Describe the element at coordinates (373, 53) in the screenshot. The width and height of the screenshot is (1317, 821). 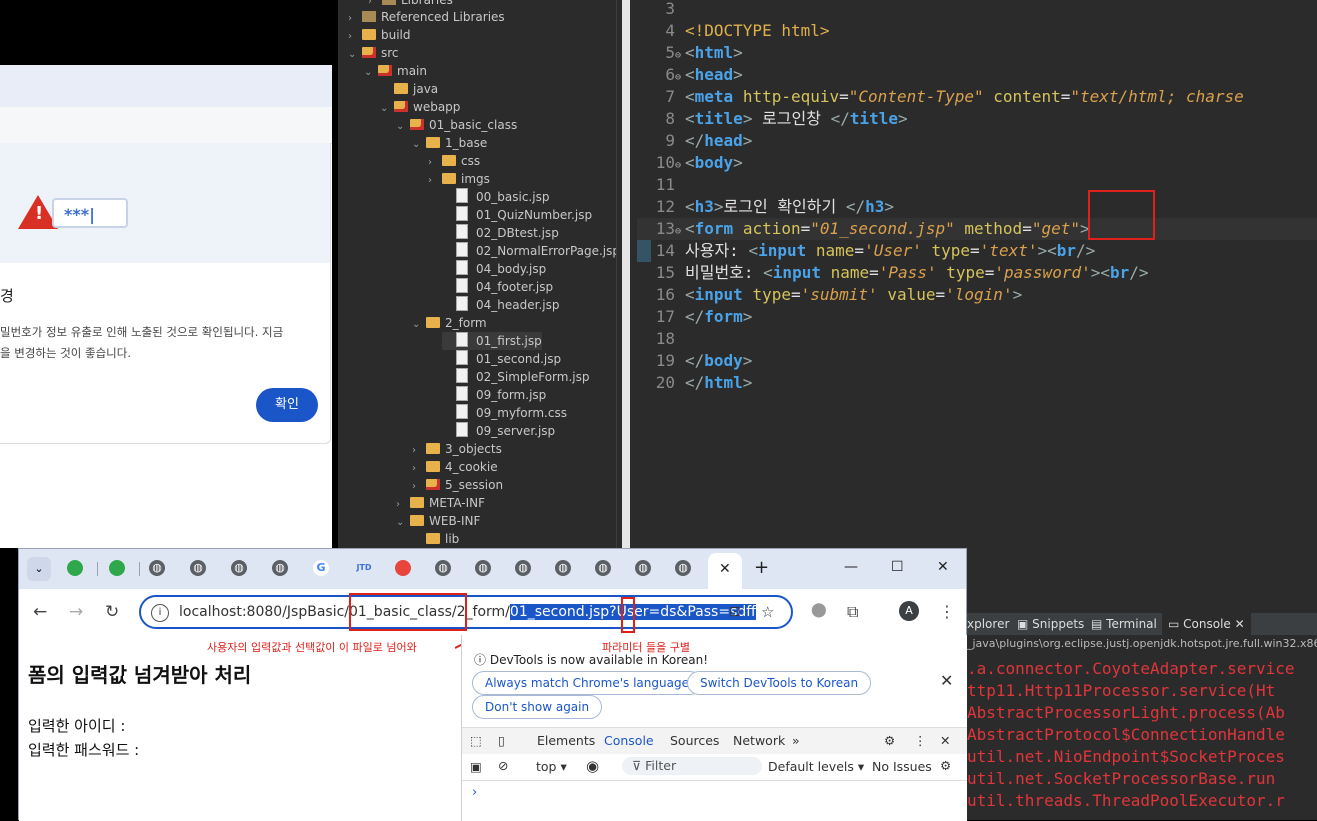
I see `tree-item: ⌄ src` at that location.